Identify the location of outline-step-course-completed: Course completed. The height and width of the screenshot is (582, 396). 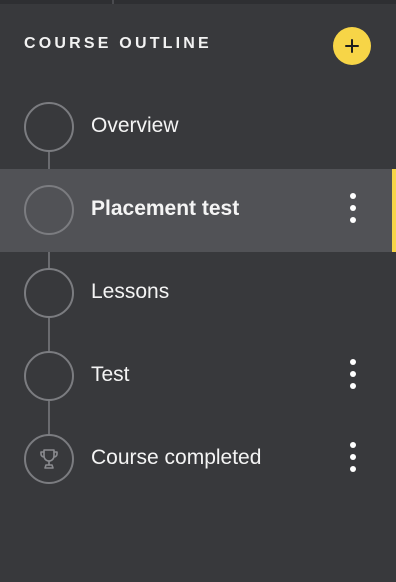
(198, 459).